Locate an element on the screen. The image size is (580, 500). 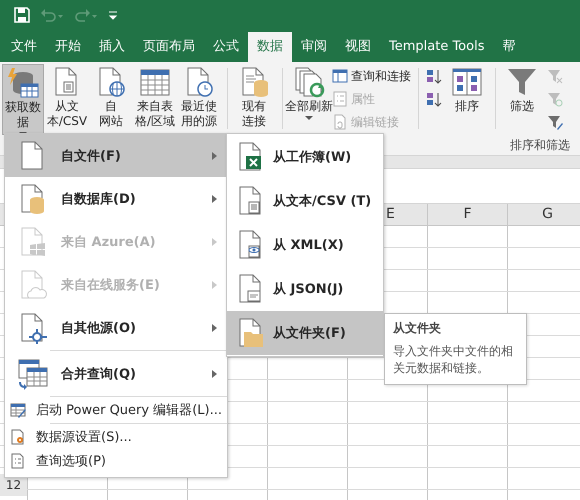
properties-icon is located at coordinates (340, 99).